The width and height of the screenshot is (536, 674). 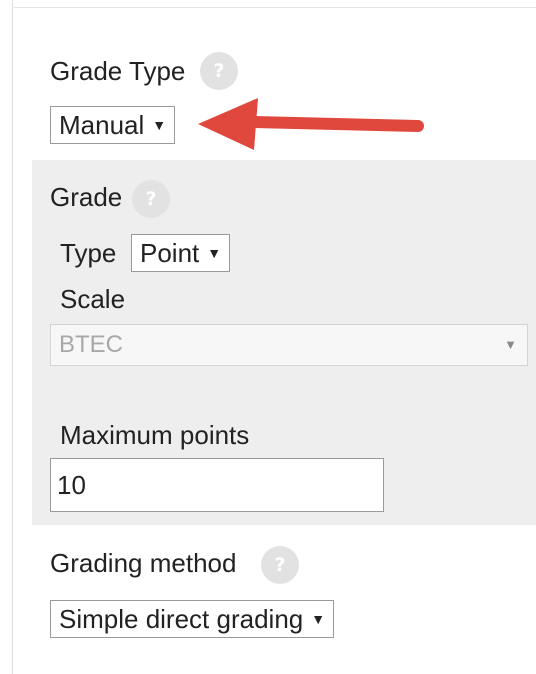 What do you see at coordinates (93, 299) in the screenshot?
I see `scale-label: Scale` at bounding box center [93, 299].